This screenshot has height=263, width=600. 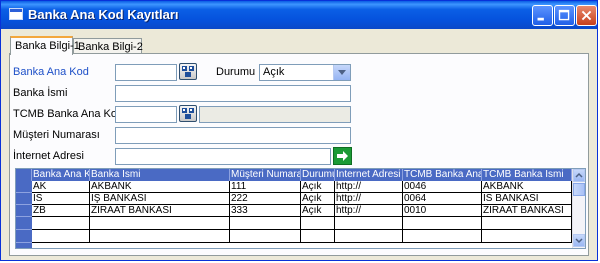 What do you see at coordinates (223, 156) in the screenshot?
I see `internet-adresi-input` at bounding box center [223, 156].